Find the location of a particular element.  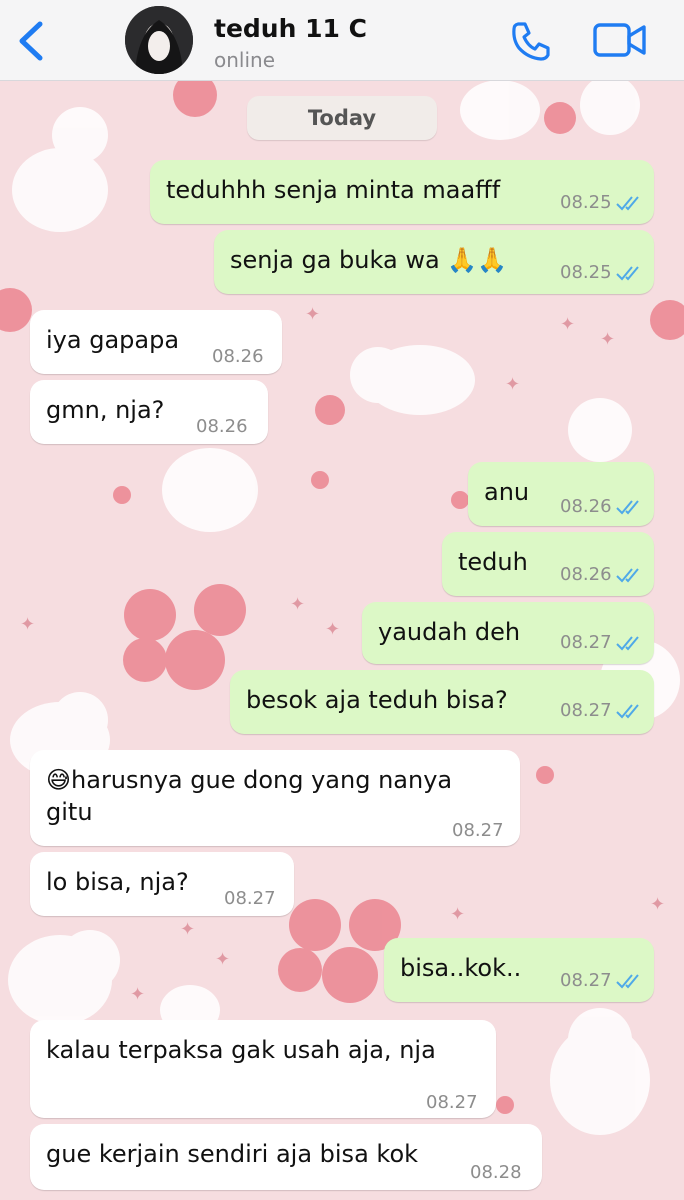

contact-avatar is located at coordinates (159, 40).